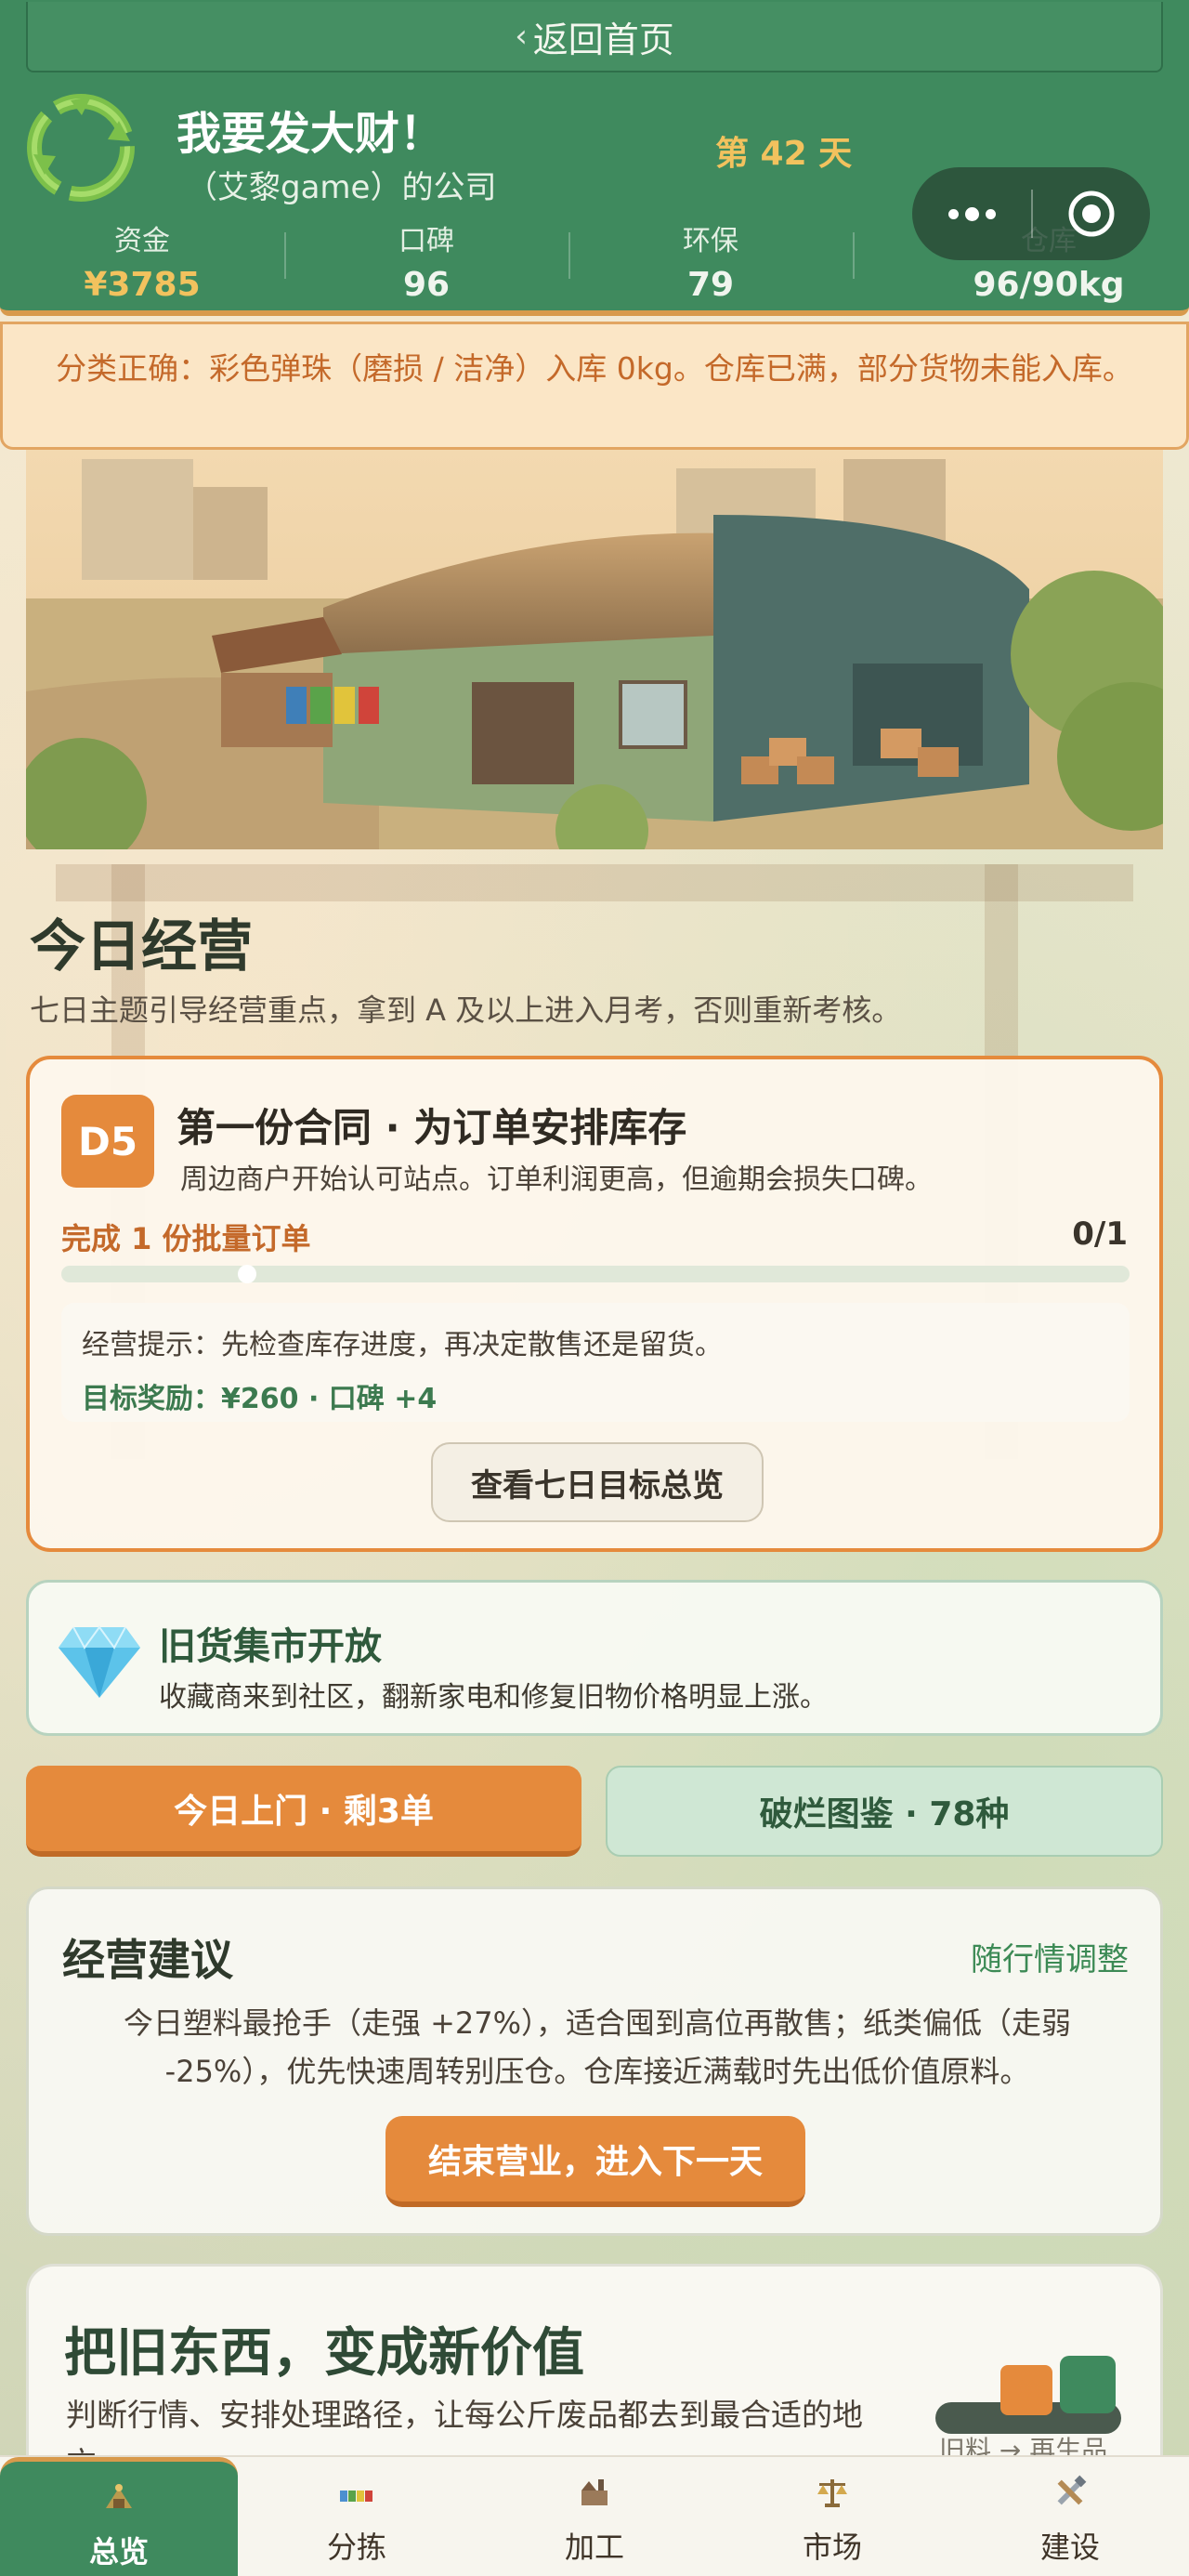  What do you see at coordinates (356, 2547) in the screenshot?
I see `tab-label: 分拣` at bounding box center [356, 2547].